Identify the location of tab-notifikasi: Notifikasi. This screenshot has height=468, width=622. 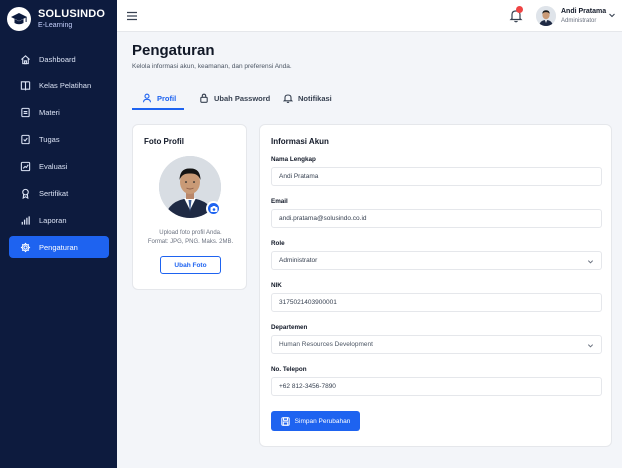
(307, 98).